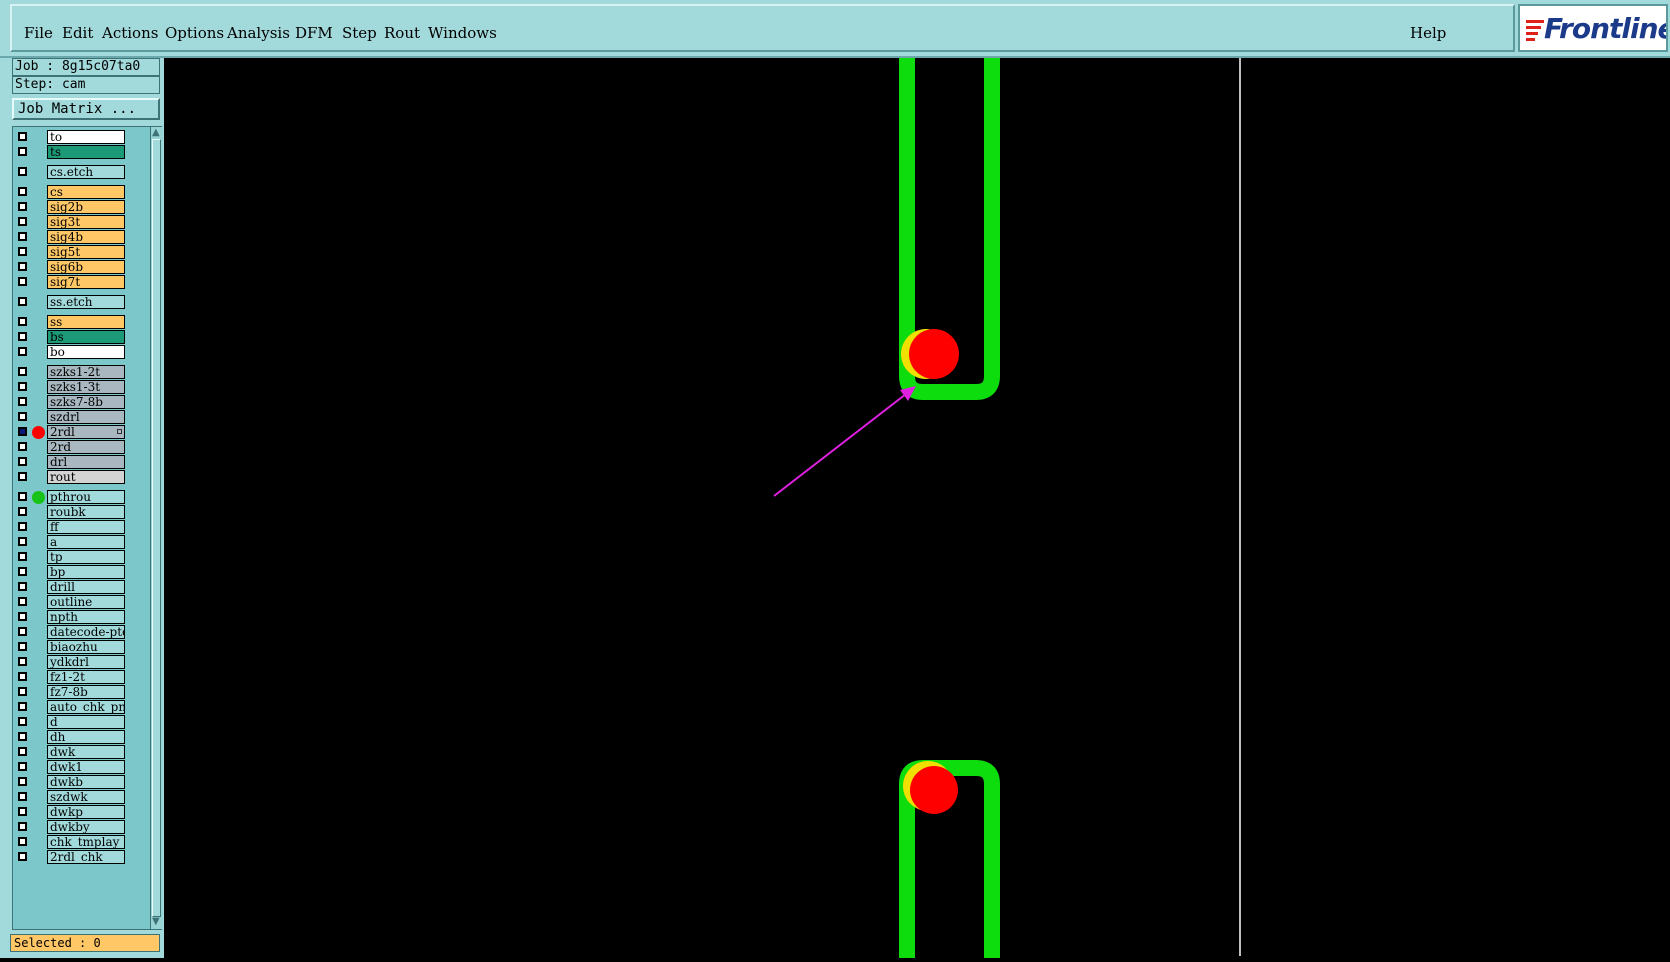 The width and height of the screenshot is (1670, 962). What do you see at coordinates (82, 222) in the screenshot?
I see `layer-row-sig3t: sig3t` at bounding box center [82, 222].